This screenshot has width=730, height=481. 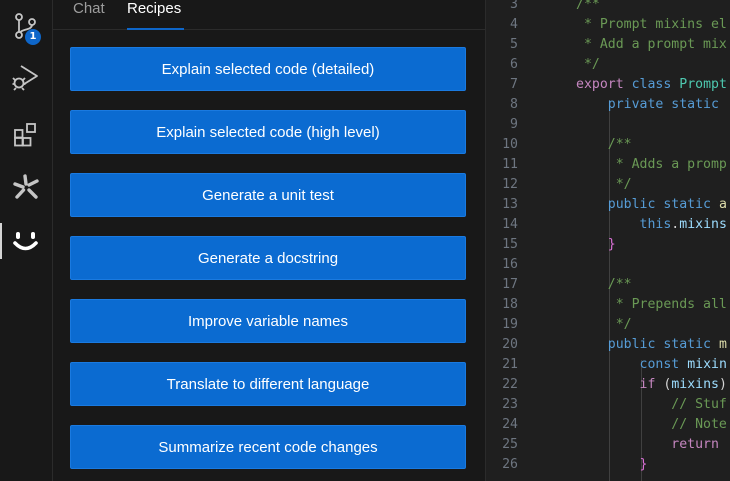 I want to click on line-number: 8, so click(x=514, y=104).